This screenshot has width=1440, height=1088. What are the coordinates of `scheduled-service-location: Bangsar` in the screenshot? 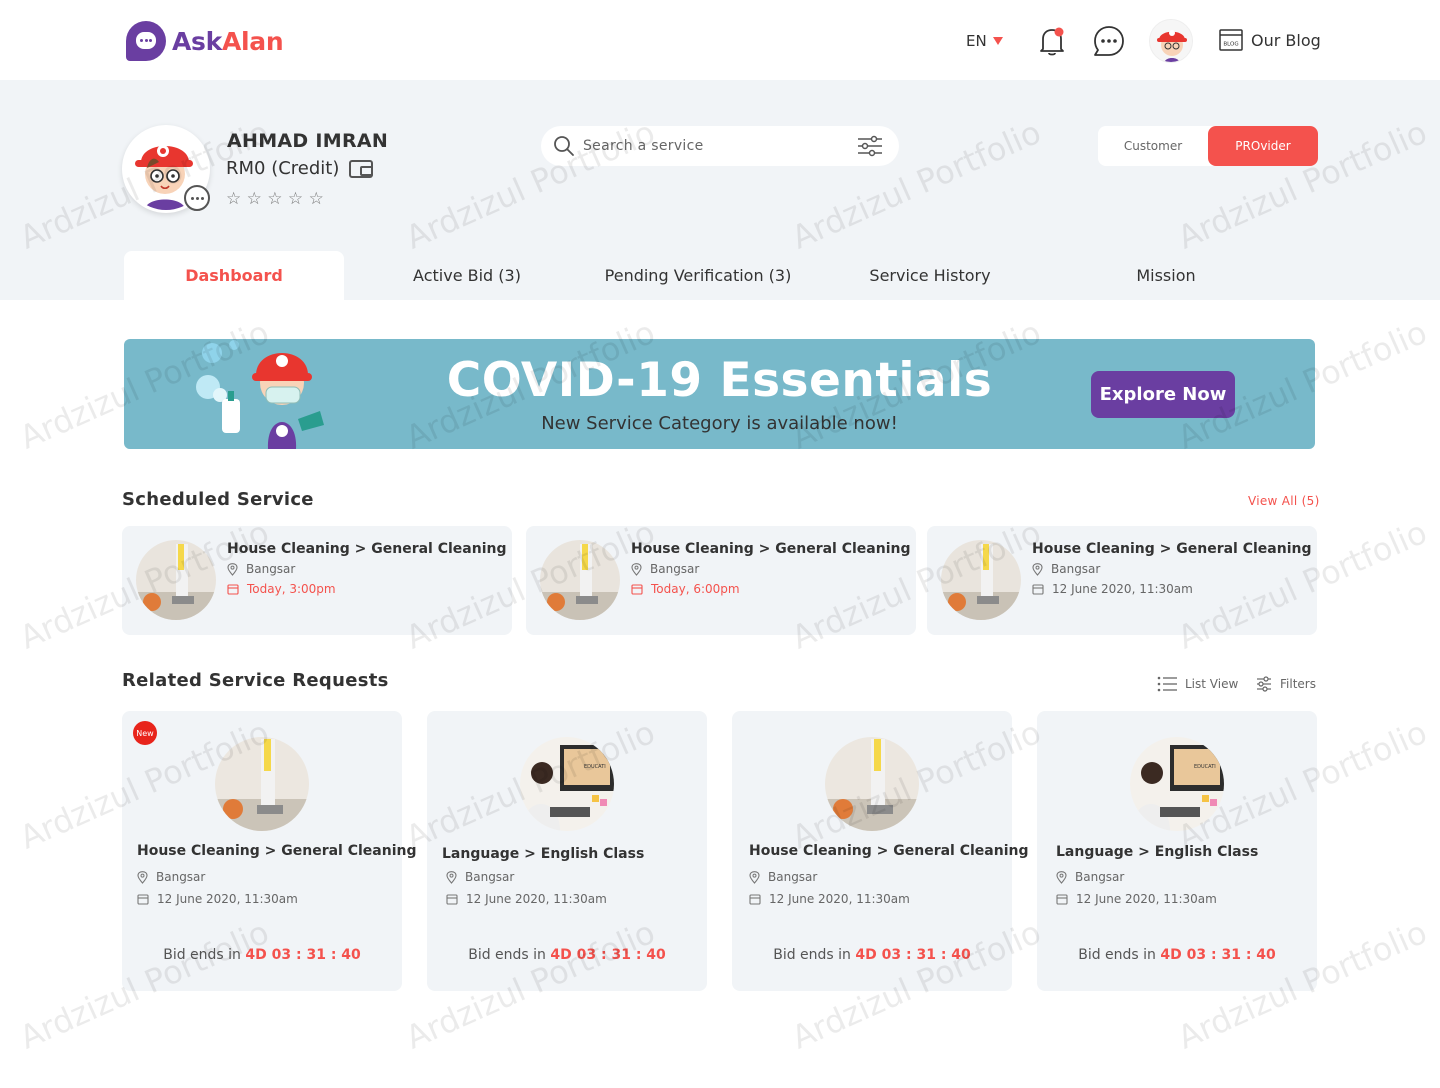 It's located at (665, 569).